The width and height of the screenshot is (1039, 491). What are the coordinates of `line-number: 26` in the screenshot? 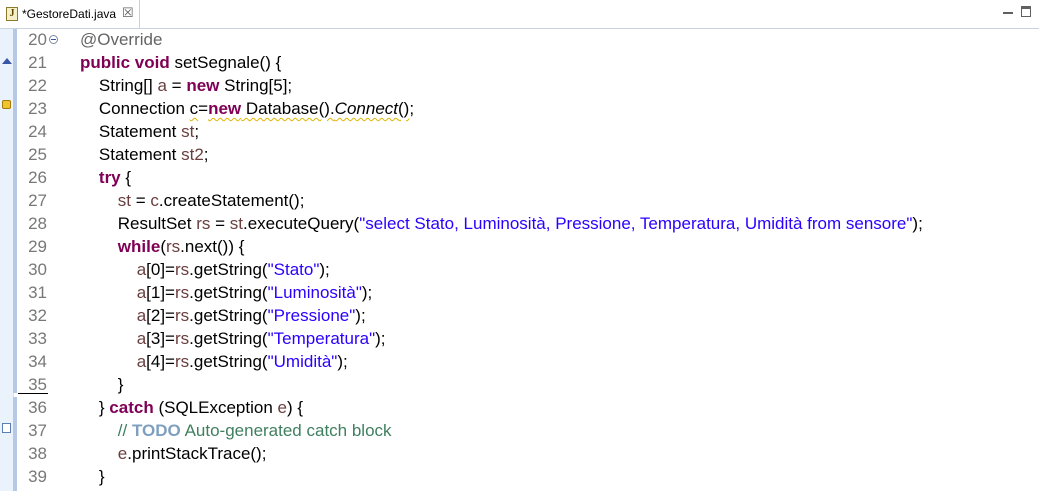 It's located at (37, 177).